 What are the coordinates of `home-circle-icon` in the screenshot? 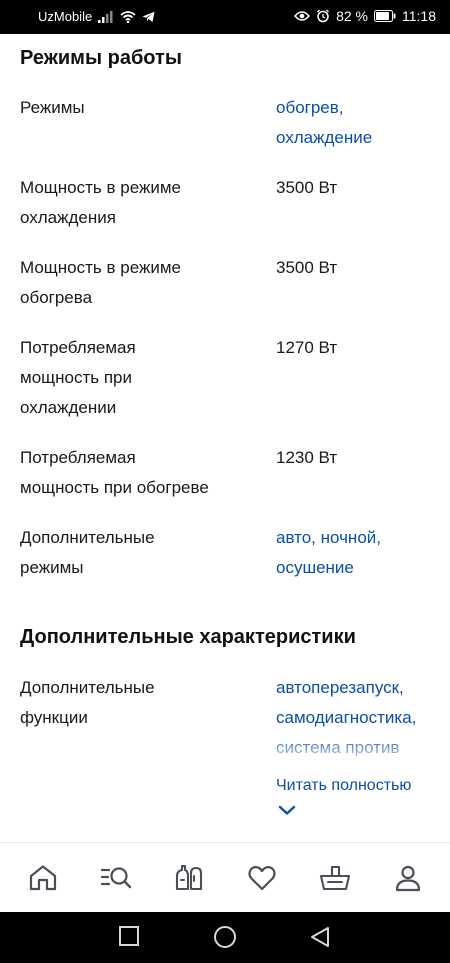 It's located at (225, 937).